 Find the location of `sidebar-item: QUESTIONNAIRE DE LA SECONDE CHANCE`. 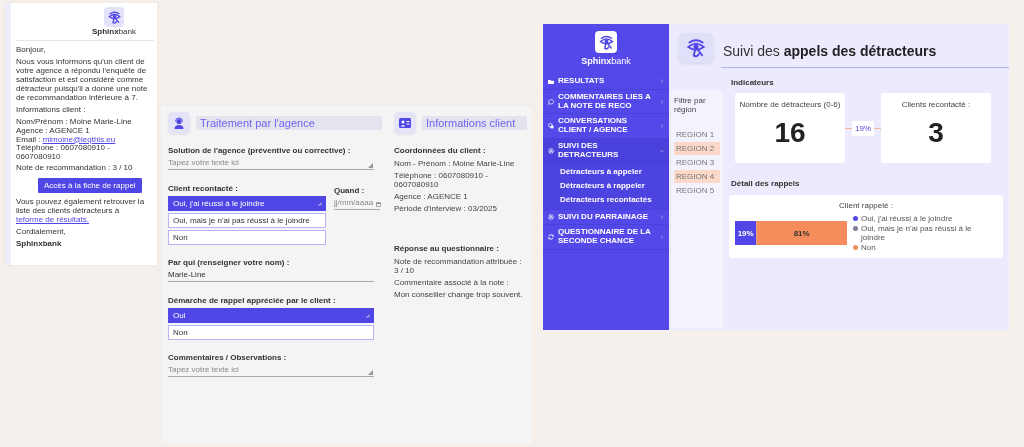

sidebar-item: QUESTIONNAIRE DE LA SECONDE CHANCE is located at coordinates (606, 237).